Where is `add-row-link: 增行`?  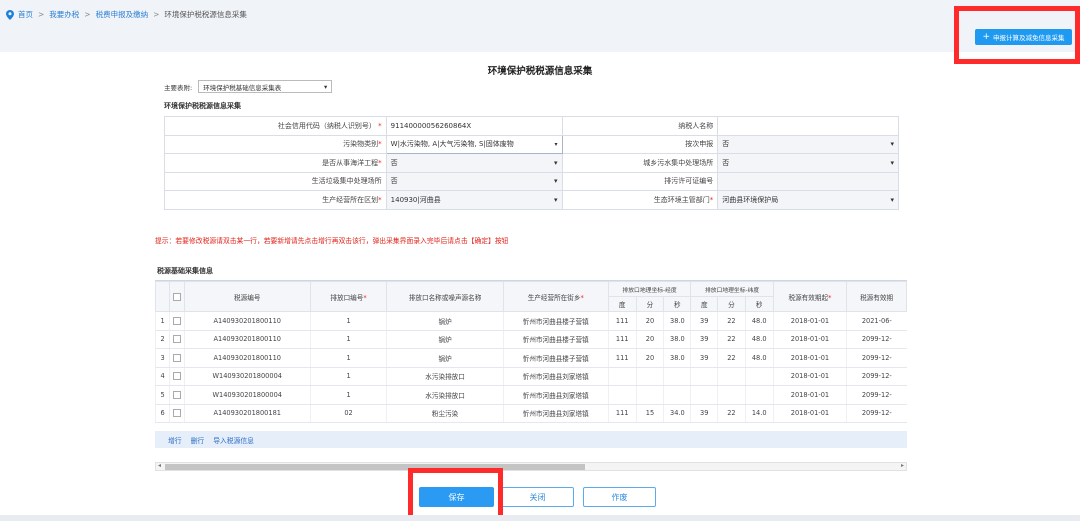 add-row-link: 增行 is located at coordinates (175, 440).